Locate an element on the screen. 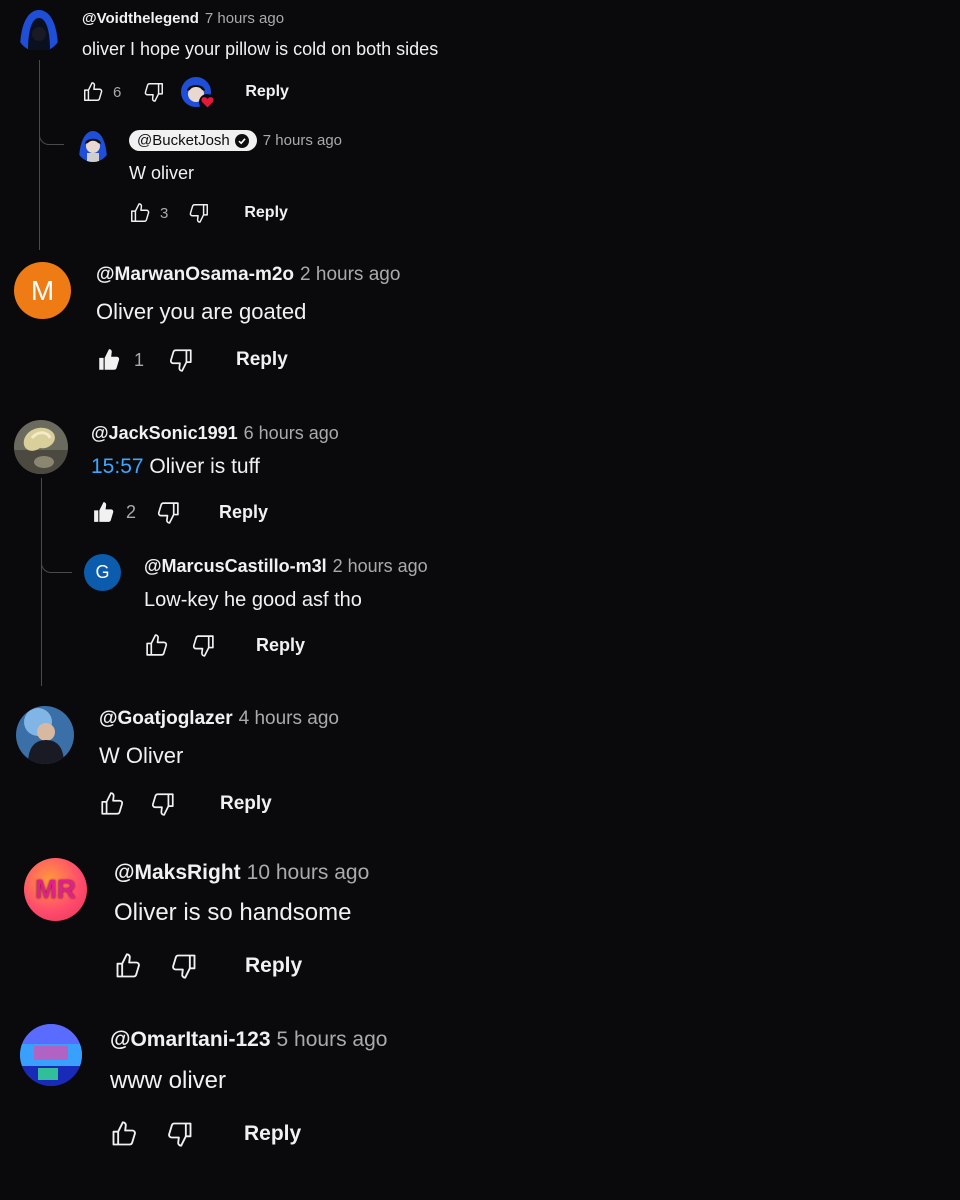  comment-meta: @JackSonic1991 6 hours ago is located at coordinates (215, 433).